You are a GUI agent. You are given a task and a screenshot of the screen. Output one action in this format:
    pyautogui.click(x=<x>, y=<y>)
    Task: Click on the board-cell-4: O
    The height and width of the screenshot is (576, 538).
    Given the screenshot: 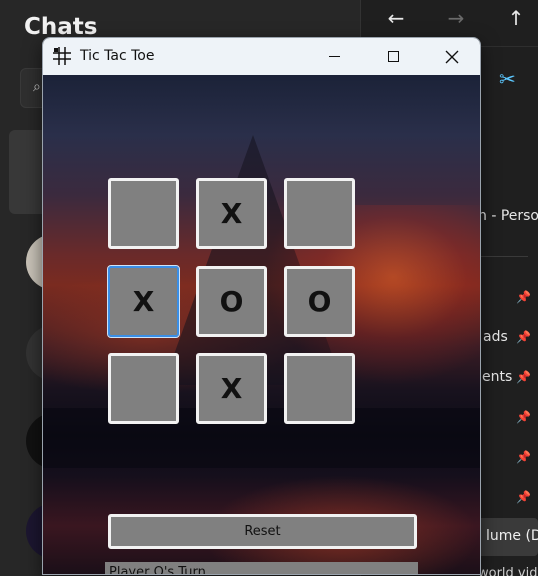 What is the action you would take?
    pyautogui.click(x=231, y=301)
    